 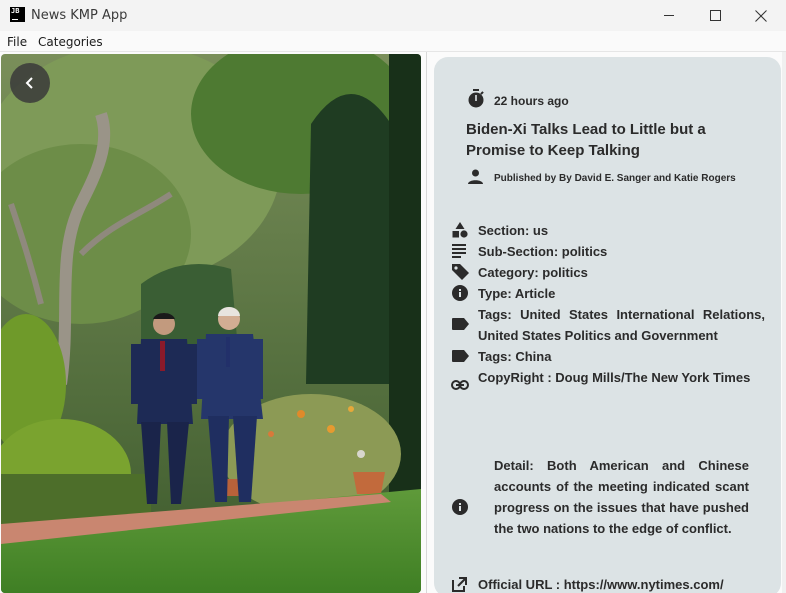 I want to click on tags-label-secondary: Tags: China, so click(x=515, y=356).